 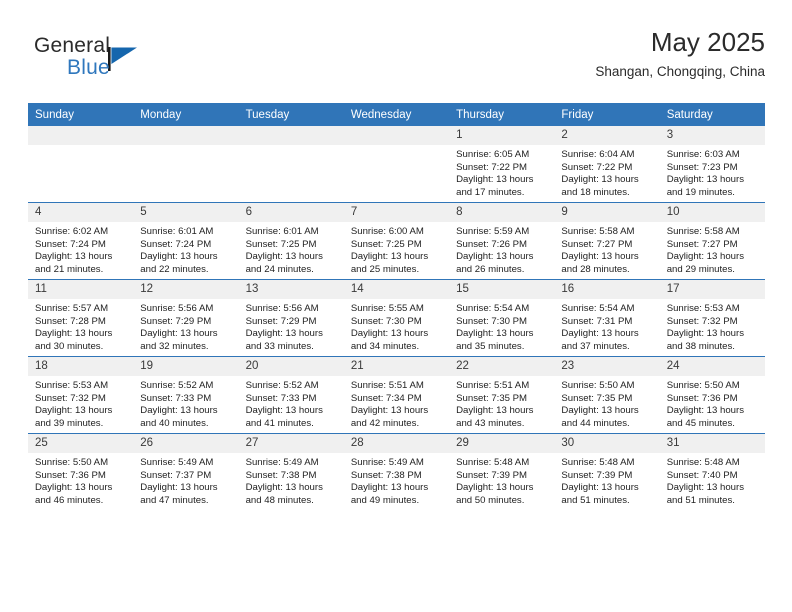 What do you see at coordinates (703, 154) in the screenshot?
I see `sunrise-text: Sunrise: 6:03 AM` at bounding box center [703, 154].